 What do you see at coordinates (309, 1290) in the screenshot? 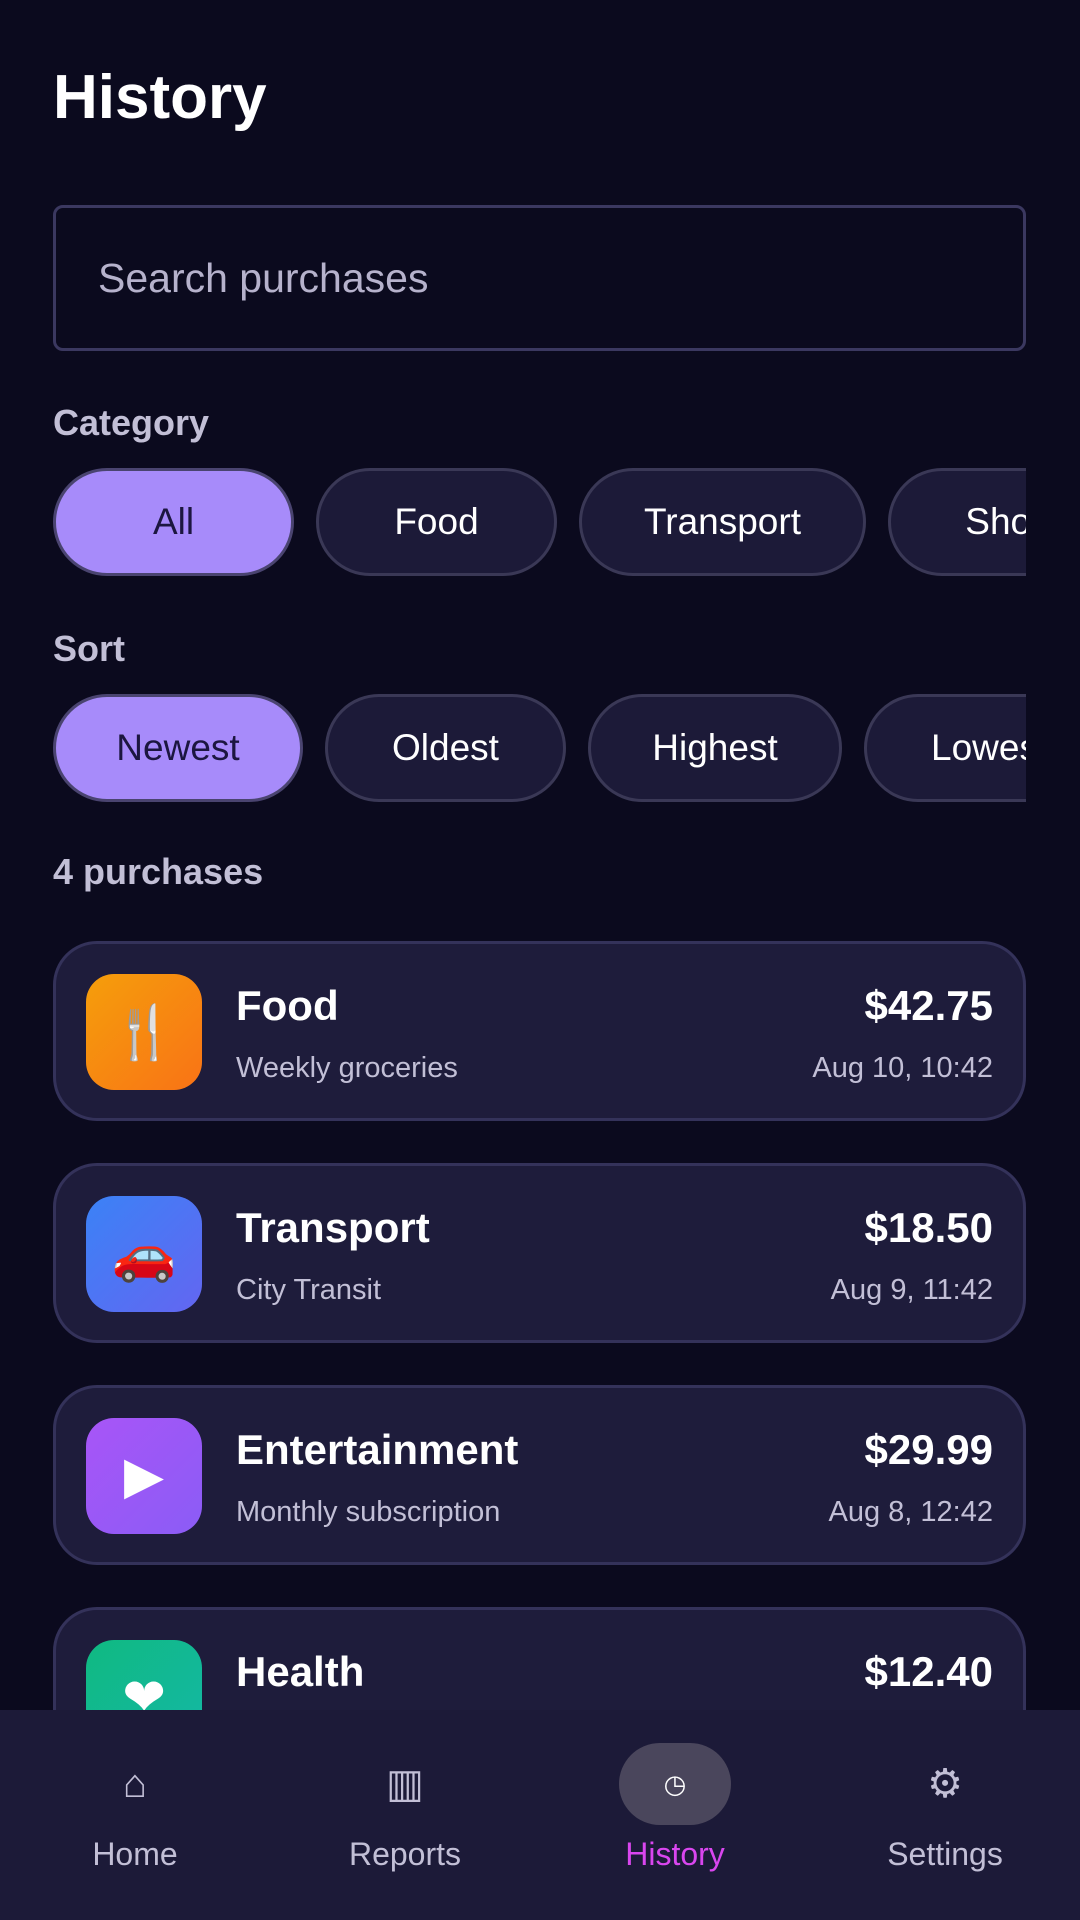
I see `purchase-note: City Transit` at bounding box center [309, 1290].